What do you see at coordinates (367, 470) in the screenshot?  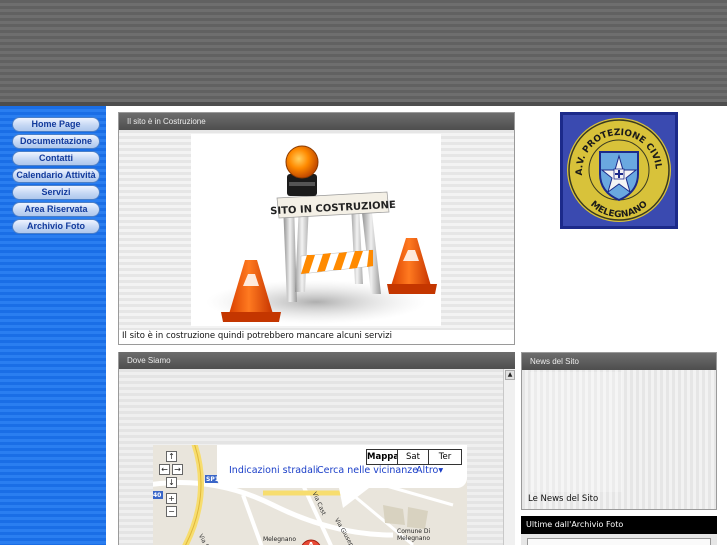 I see `search-nearby-link: Cerca nelle vicinanze` at bounding box center [367, 470].